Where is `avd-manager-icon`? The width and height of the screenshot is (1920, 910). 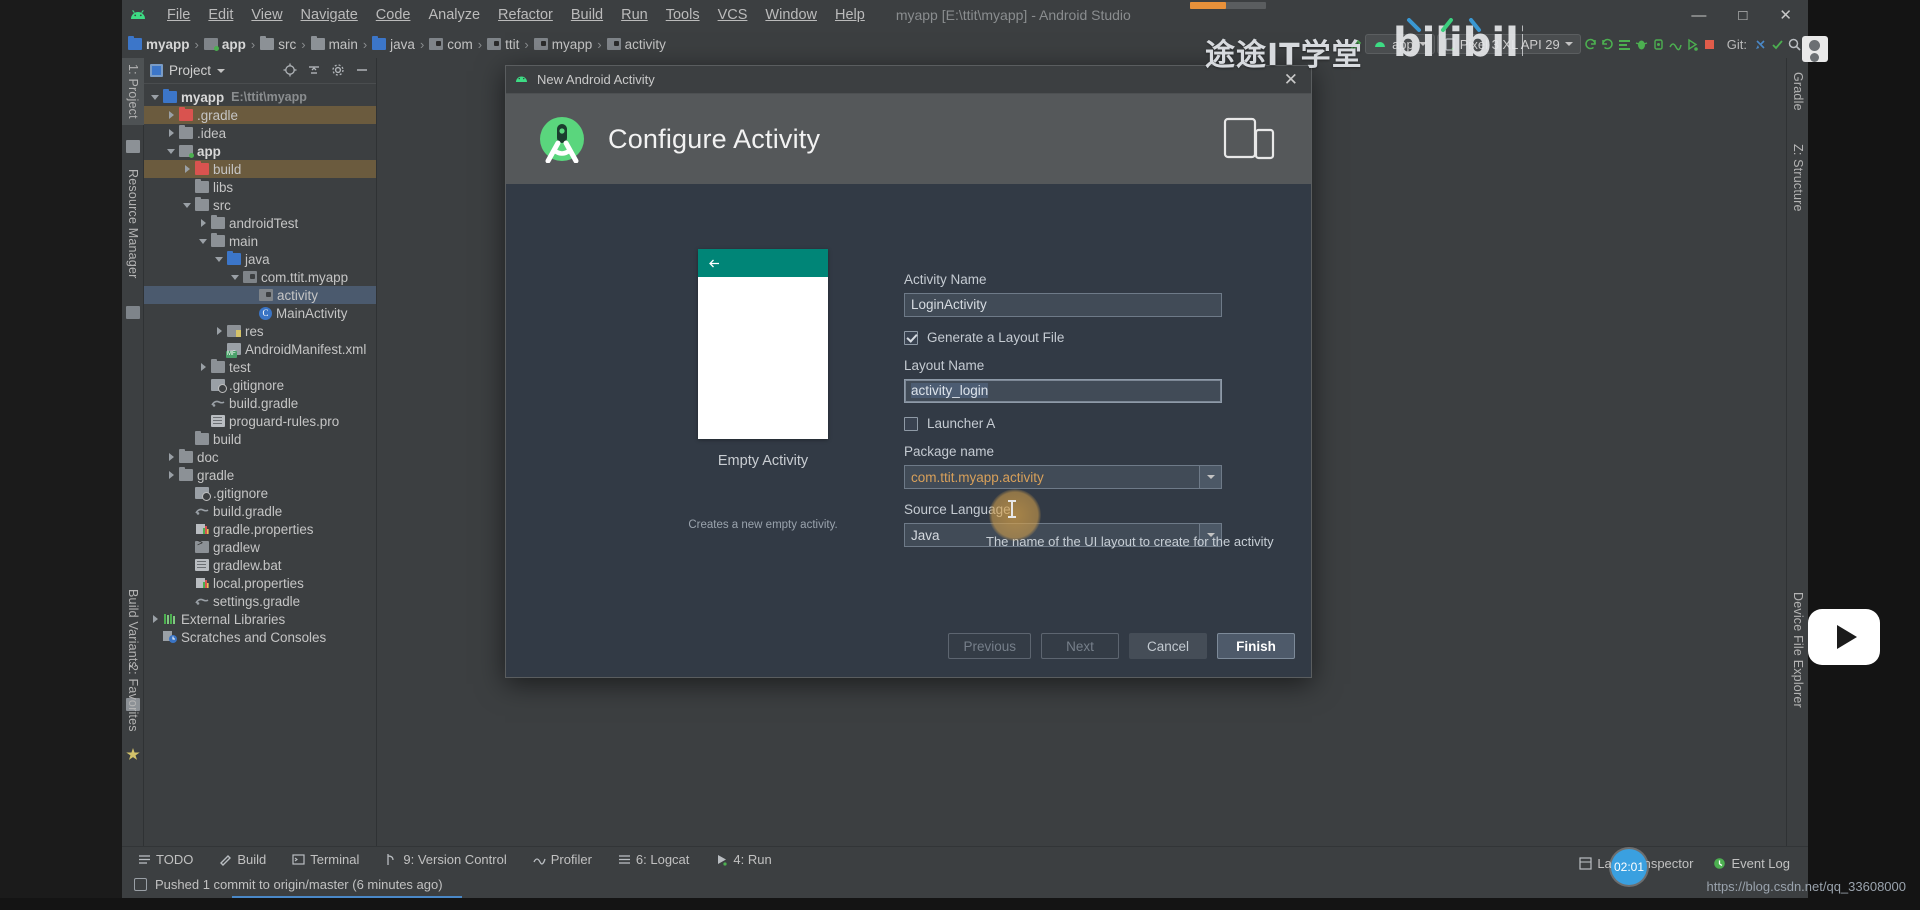
avd-manager-icon is located at coordinates (1607, 44).